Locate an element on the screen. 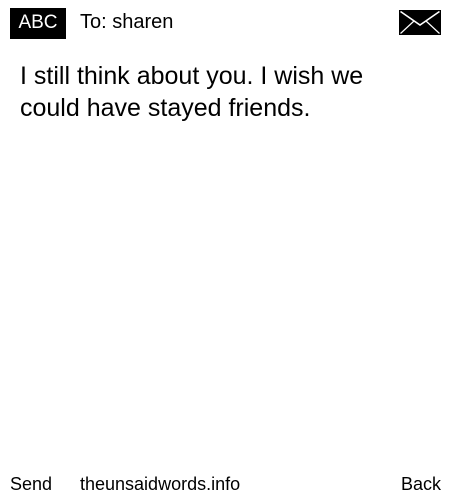  envelope-icon-graphic is located at coordinates (420, 22).